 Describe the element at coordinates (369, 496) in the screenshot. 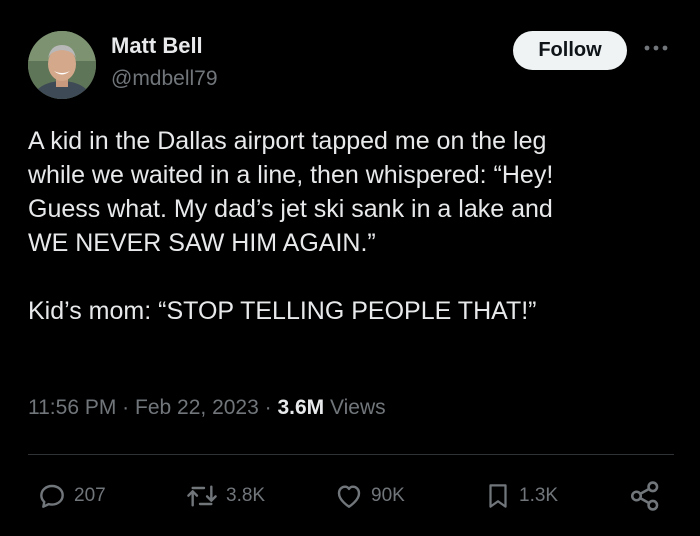

I see `like-button: 90K` at that location.